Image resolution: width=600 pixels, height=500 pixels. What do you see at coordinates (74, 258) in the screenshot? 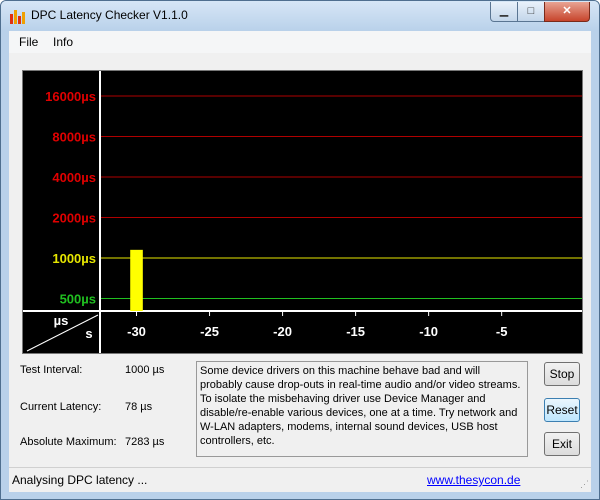
I see `y-tick-label: 1000µs` at bounding box center [74, 258].